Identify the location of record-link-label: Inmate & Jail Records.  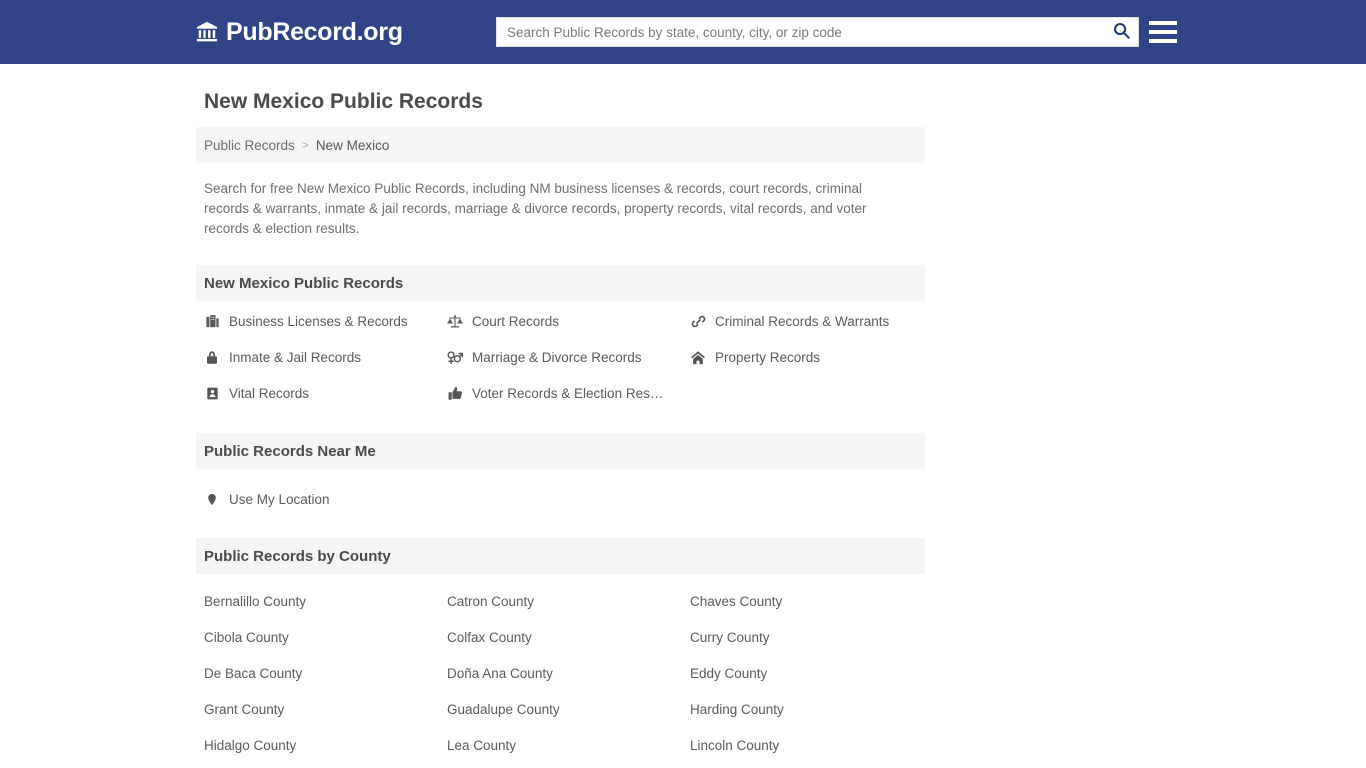
(295, 357).